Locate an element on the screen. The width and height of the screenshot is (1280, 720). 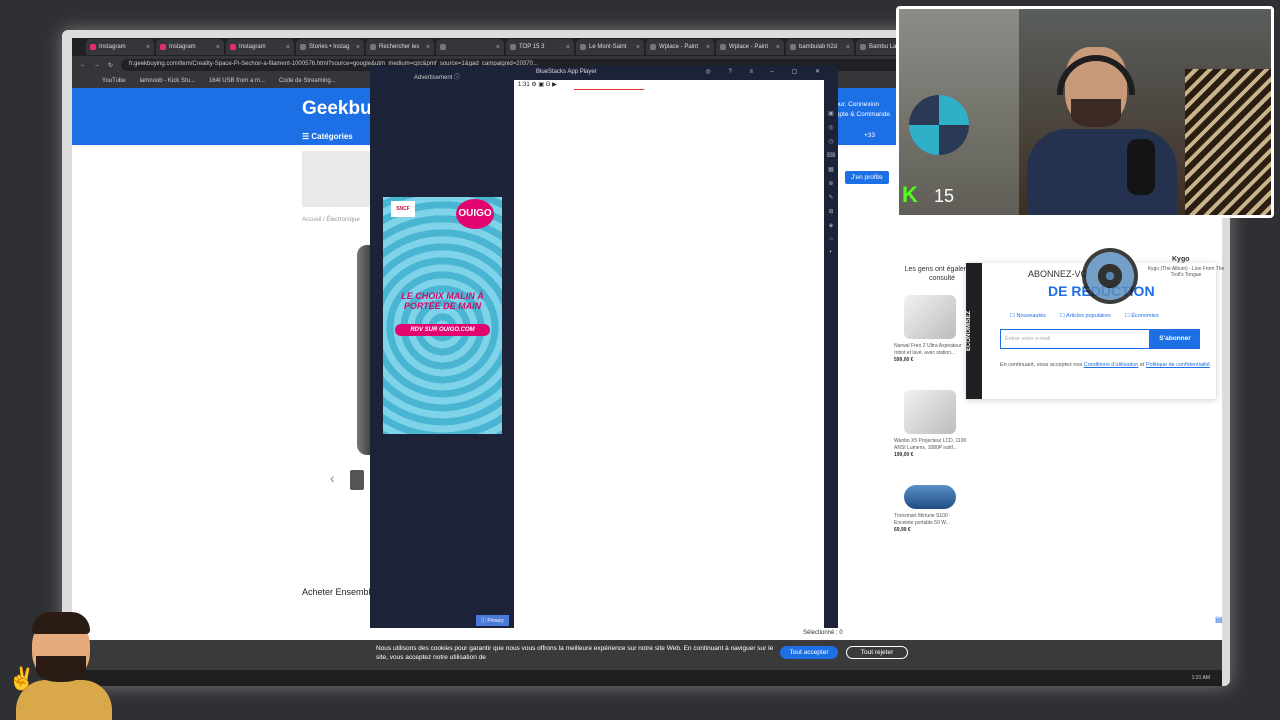
browser-tab: TOP 15 3 × is located at coordinates (540, 47).